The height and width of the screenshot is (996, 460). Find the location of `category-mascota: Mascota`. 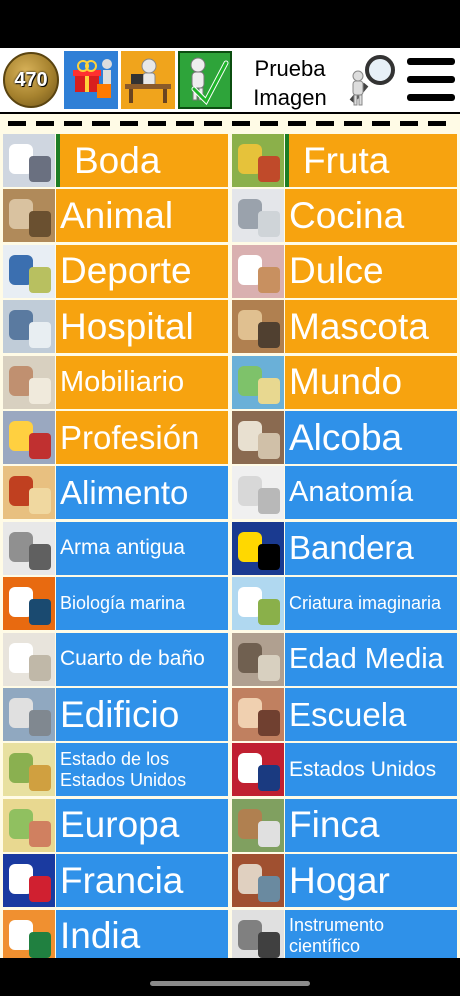

category-mascota: Mascota is located at coordinates (344, 327).